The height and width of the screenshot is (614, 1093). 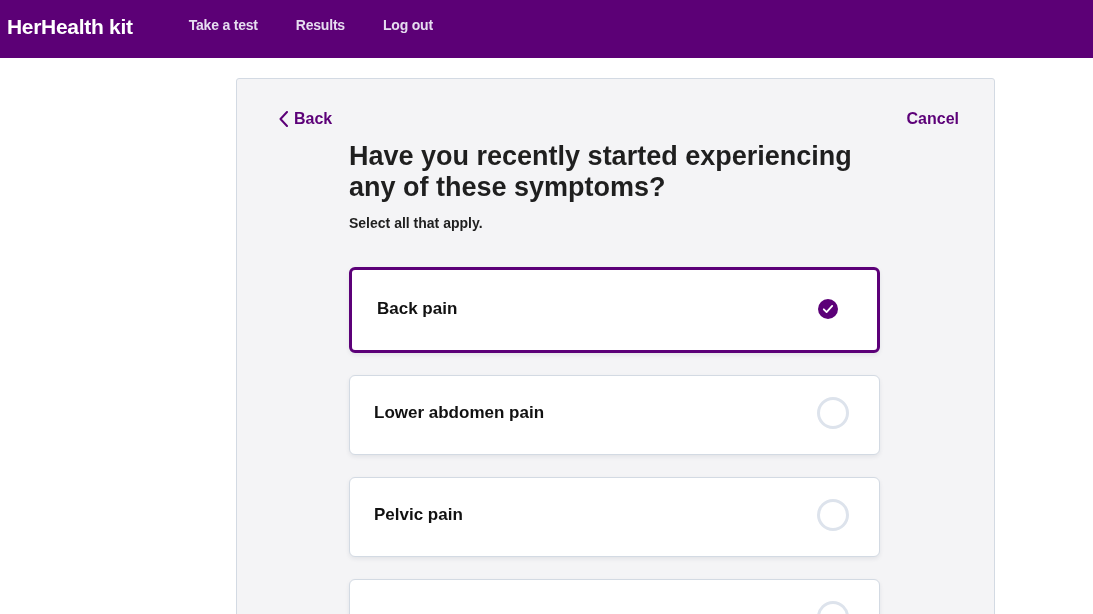 I want to click on chevron-left-icon, so click(x=283, y=119).